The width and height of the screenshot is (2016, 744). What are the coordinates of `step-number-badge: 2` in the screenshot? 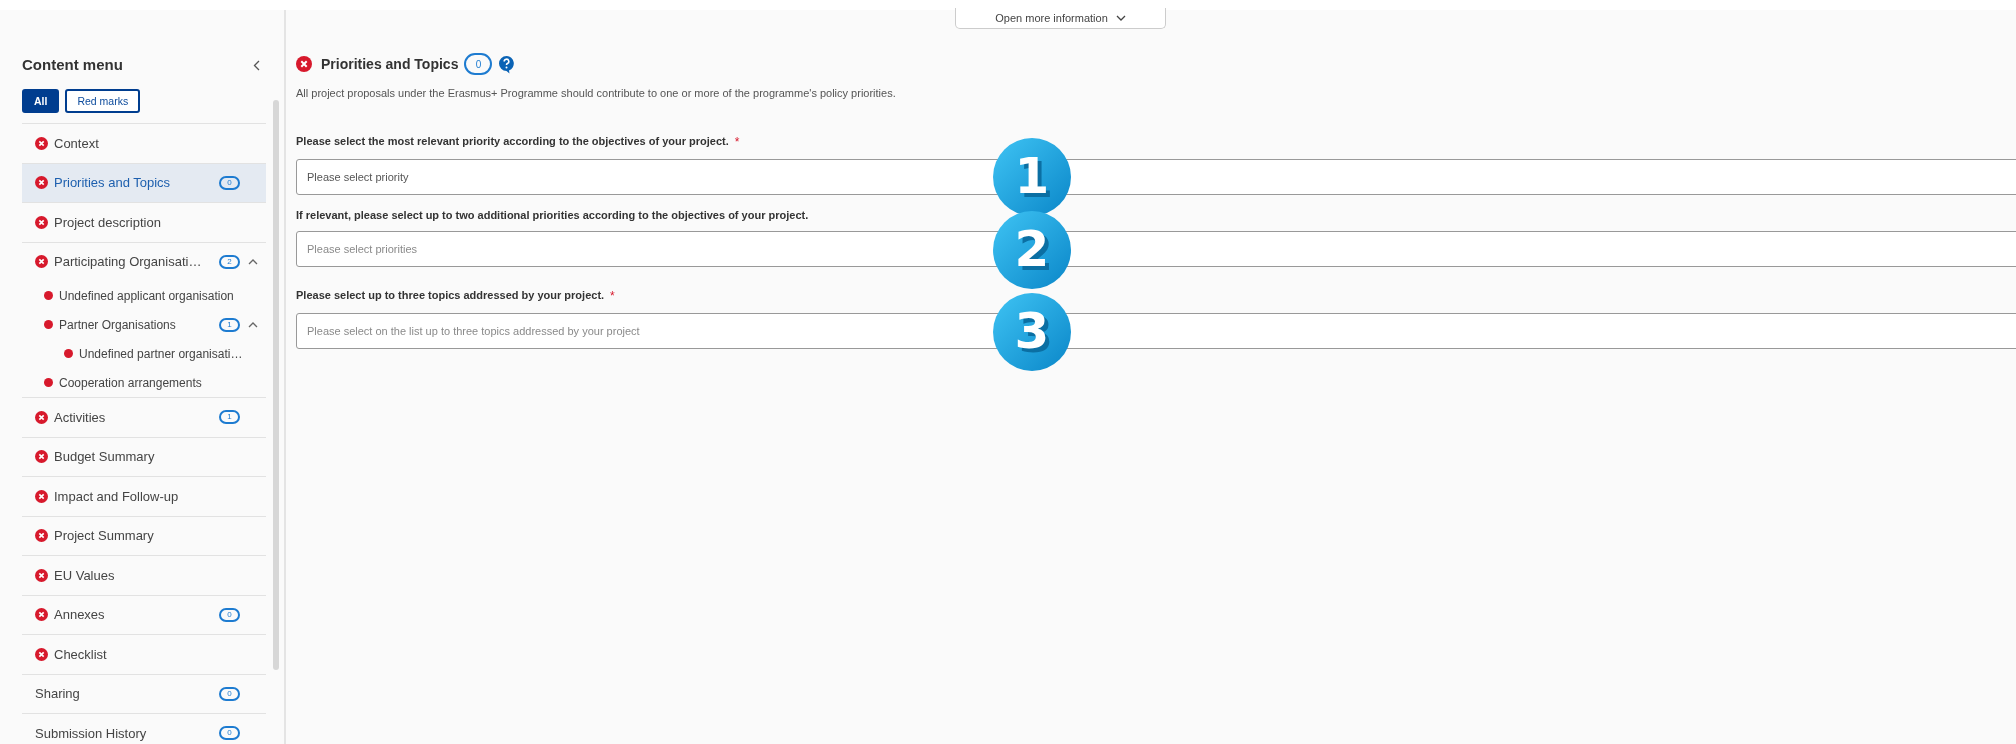 It's located at (1032, 249).